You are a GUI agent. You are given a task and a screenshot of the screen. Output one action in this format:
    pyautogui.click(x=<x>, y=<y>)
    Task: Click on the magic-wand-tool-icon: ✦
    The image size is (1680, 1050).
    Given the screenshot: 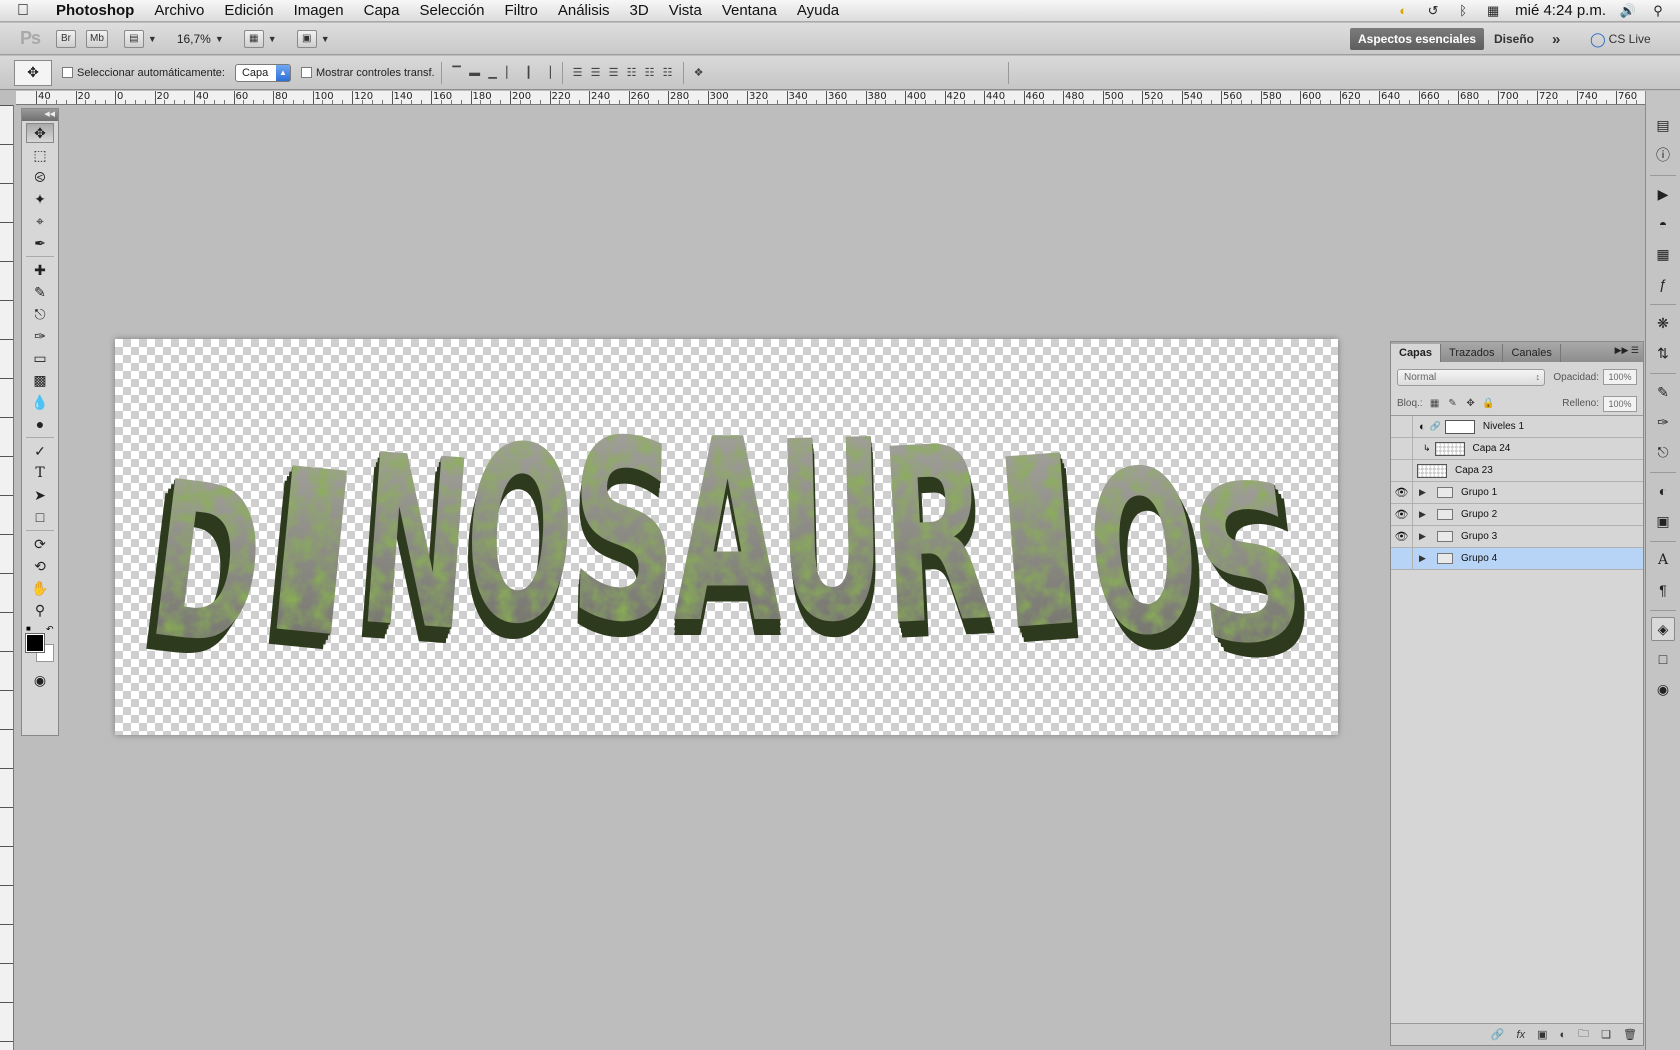 What is the action you would take?
    pyautogui.click(x=40, y=199)
    